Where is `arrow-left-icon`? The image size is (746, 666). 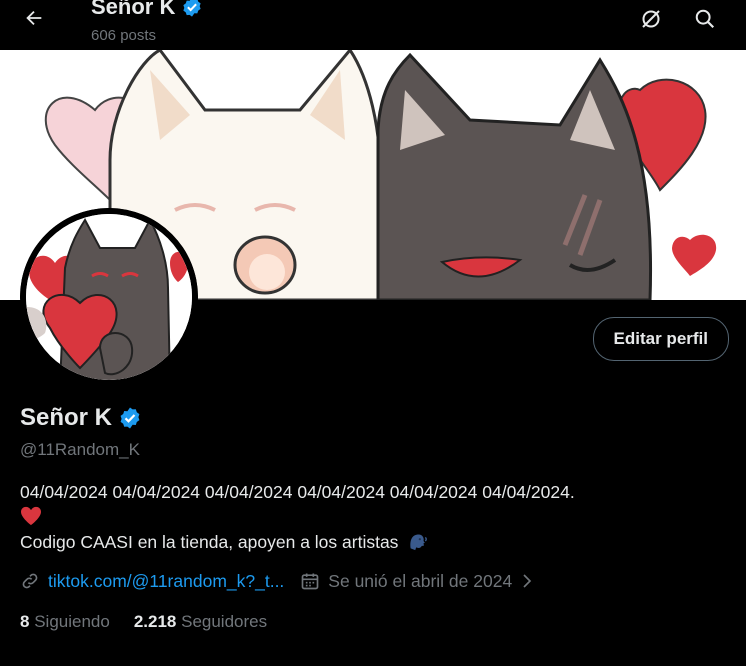
arrow-left-icon is located at coordinates (34, 18).